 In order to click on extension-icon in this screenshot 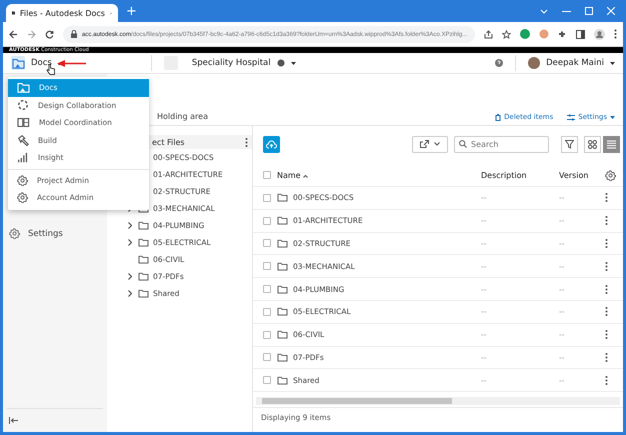, I will do `click(525, 34)`.